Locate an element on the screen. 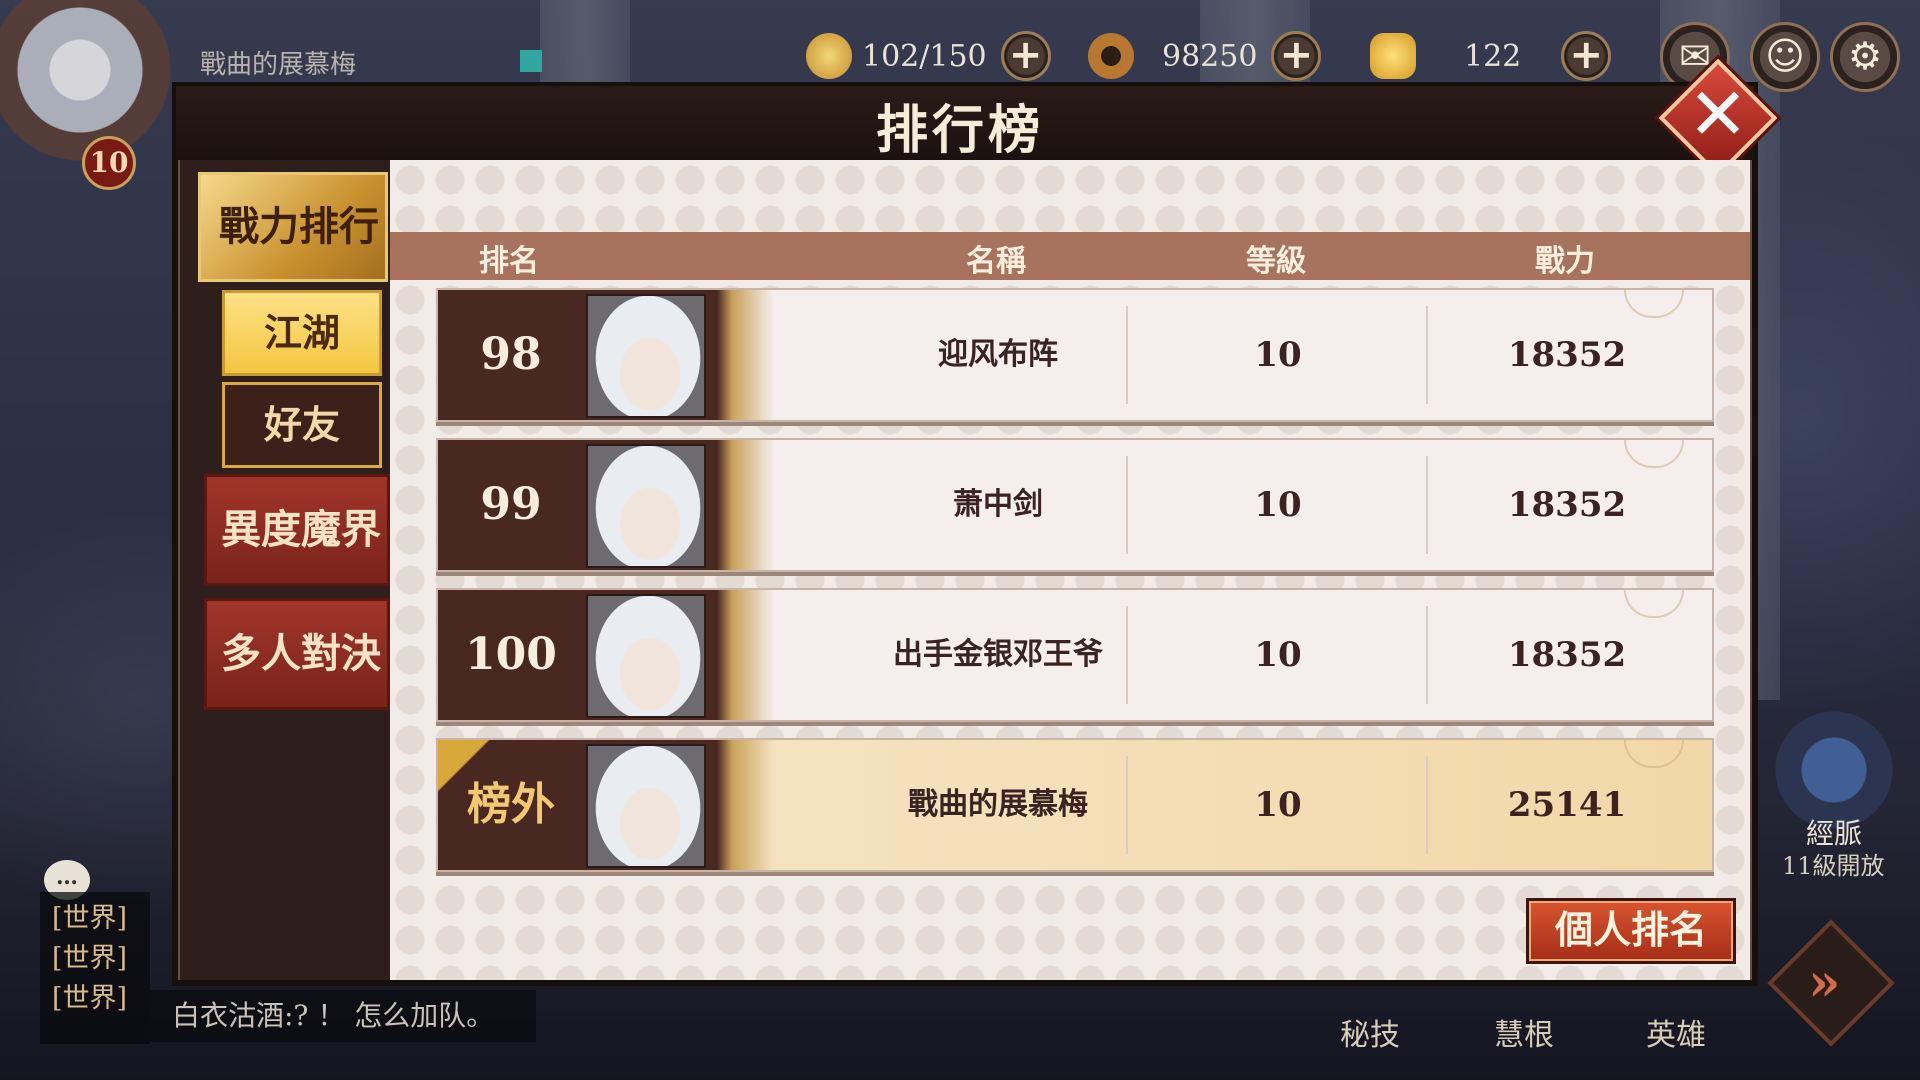 The width and height of the screenshot is (1920, 1080). header-level: 等級 is located at coordinates (1276, 261).